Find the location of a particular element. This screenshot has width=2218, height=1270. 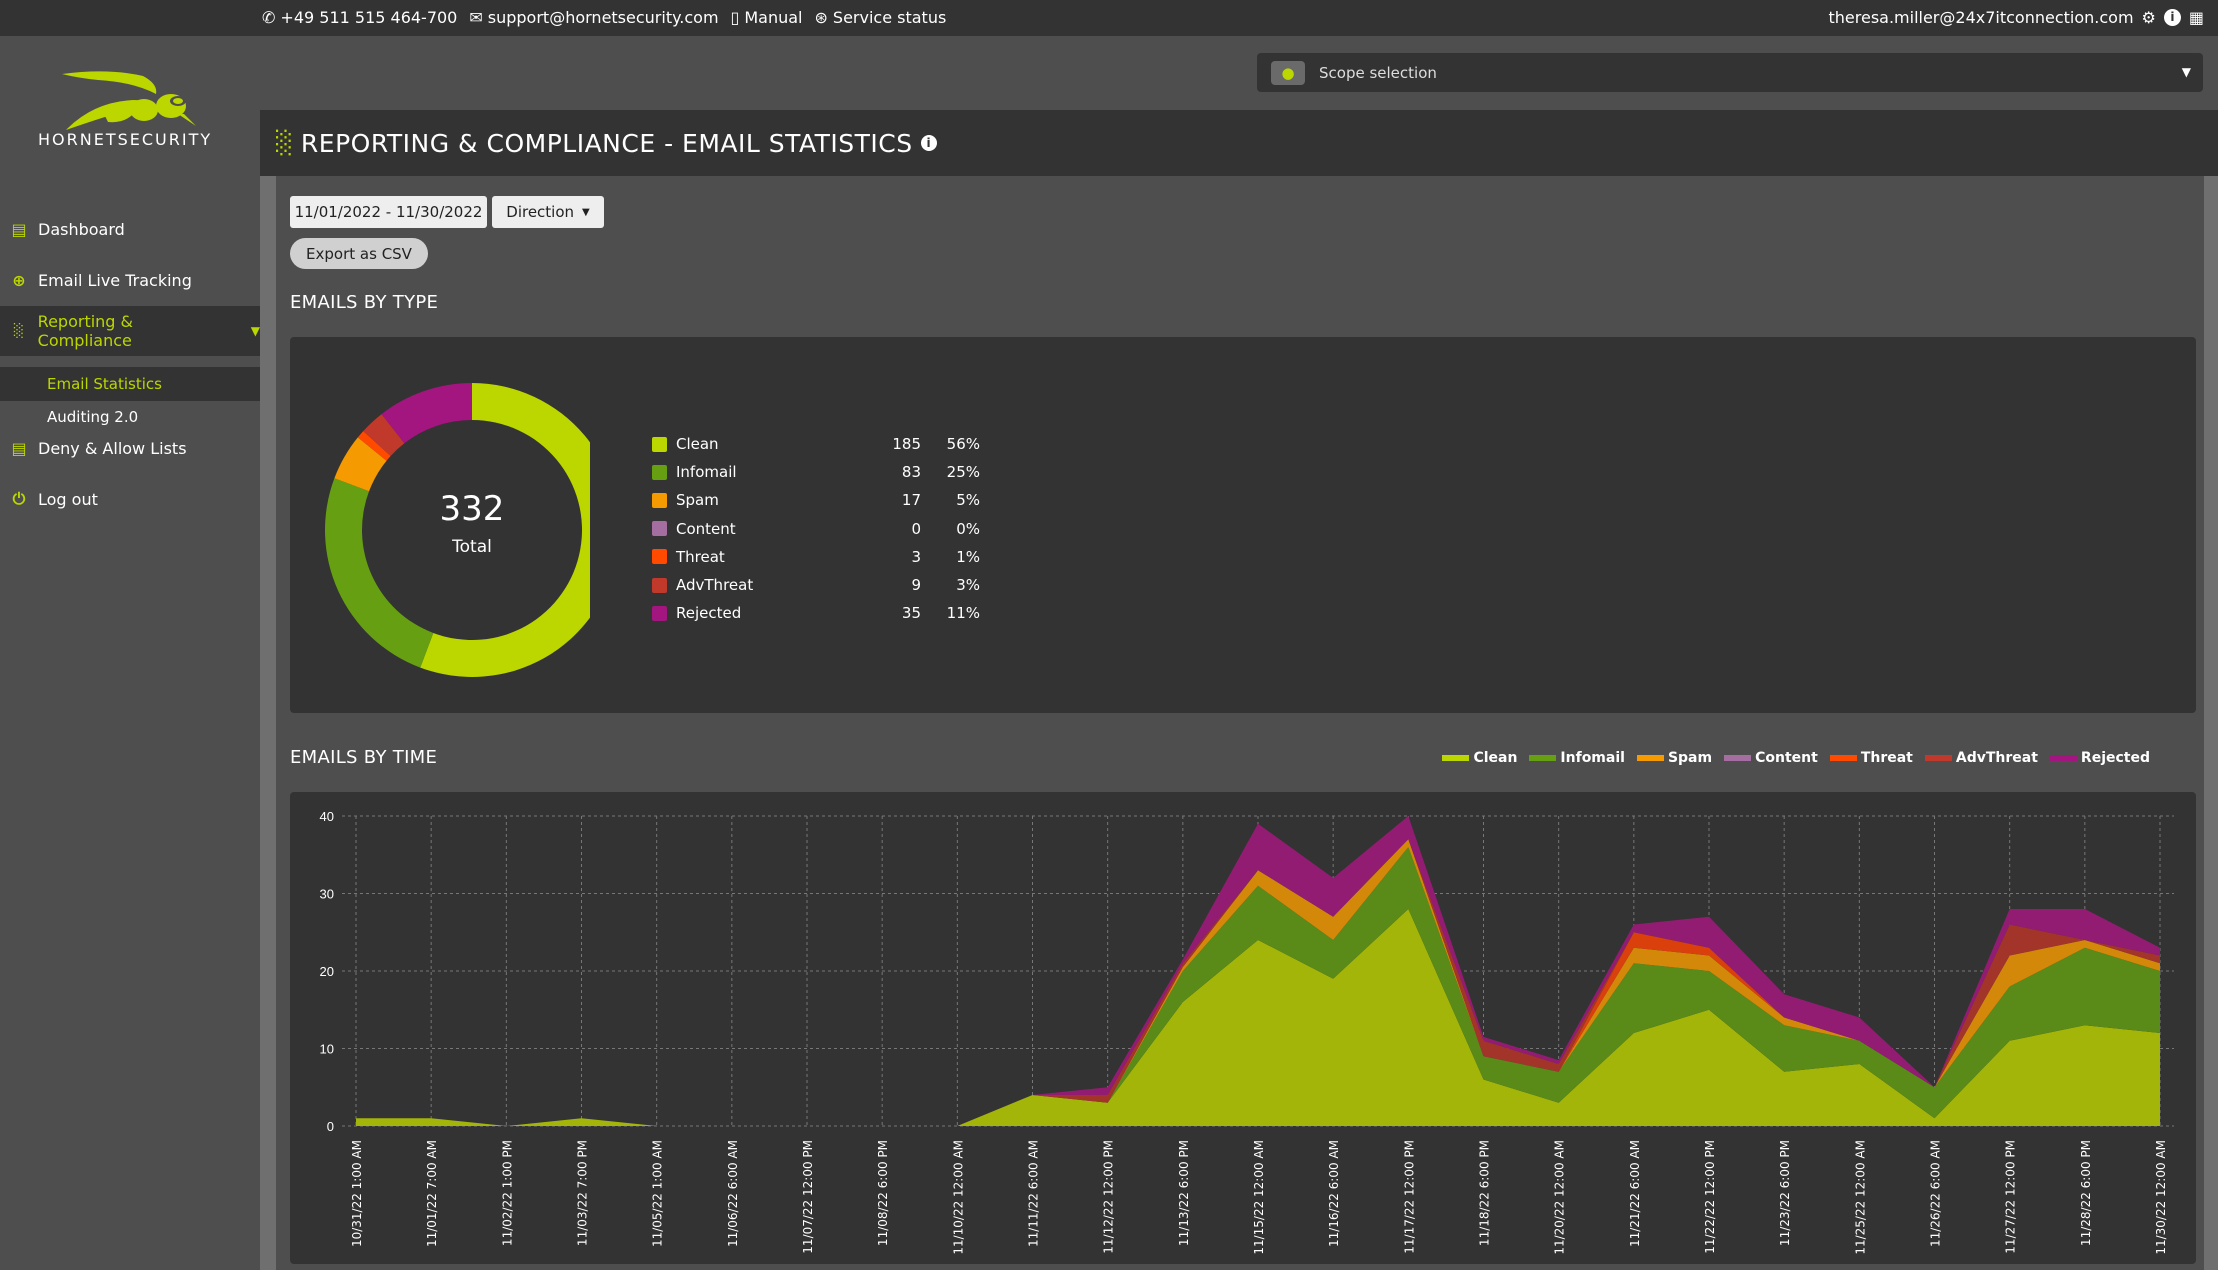

time-legend-item-spam: Spam is located at coordinates (1674, 758).